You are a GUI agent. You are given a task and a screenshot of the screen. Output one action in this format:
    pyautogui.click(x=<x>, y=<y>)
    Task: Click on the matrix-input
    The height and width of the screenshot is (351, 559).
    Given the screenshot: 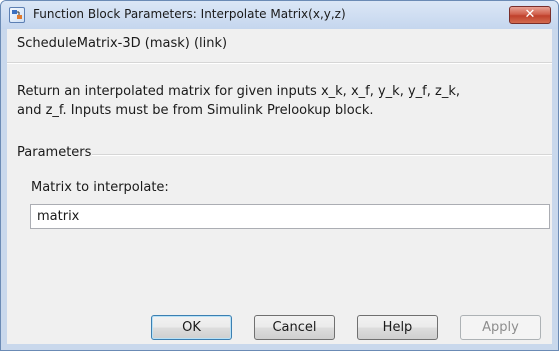 What is the action you would take?
    pyautogui.click(x=290, y=216)
    